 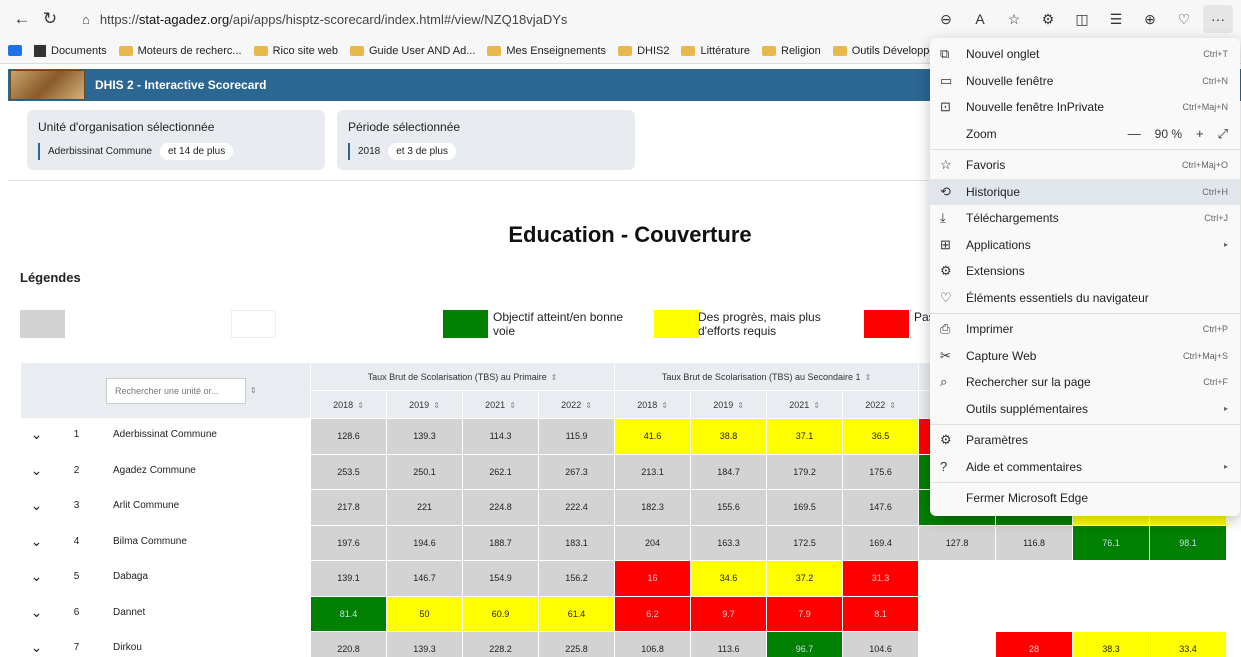 I want to click on score-cell: 147.6, so click(x=881, y=507).